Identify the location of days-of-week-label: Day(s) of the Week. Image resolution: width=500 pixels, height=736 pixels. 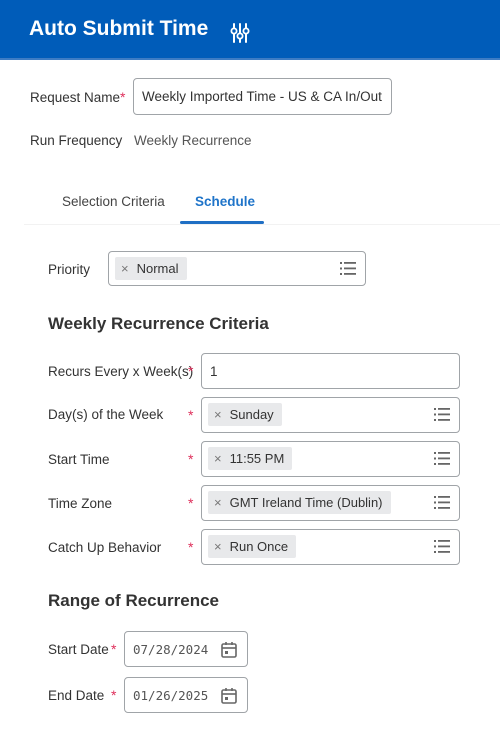
(106, 414).